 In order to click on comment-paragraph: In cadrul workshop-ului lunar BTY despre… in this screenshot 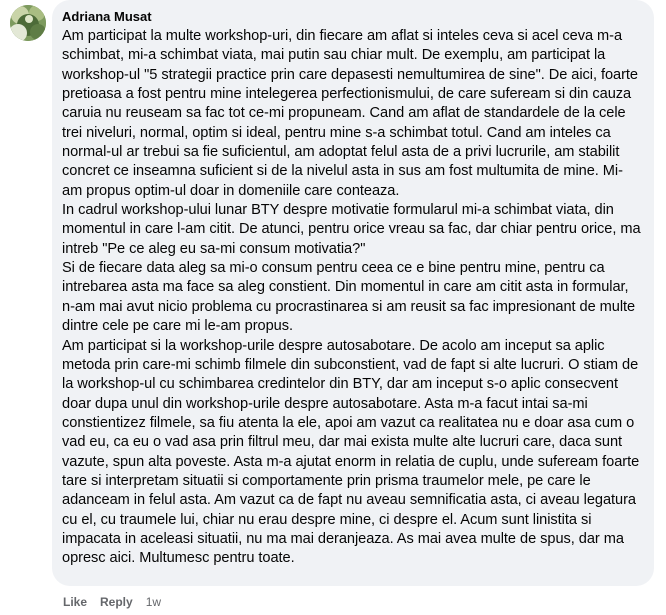, I will do `click(351, 229)`.